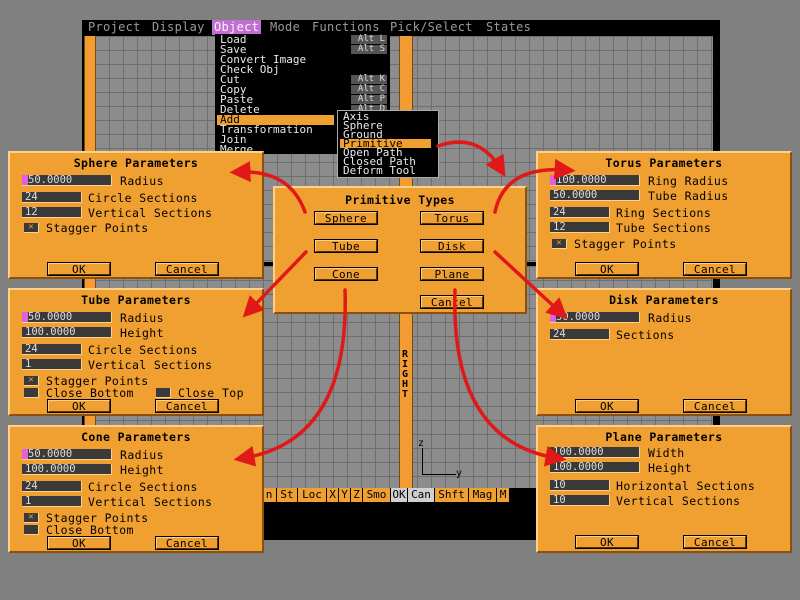  What do you see at coordinates (471, 158) in the screenshot?
I see `arrow-primitive-to-types` at bounding box center [471, 158].